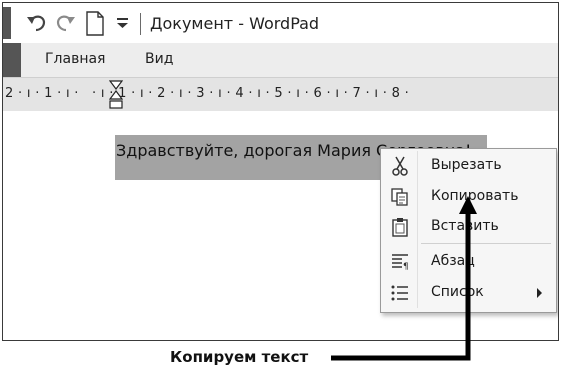 Image resolution: width=567 pixels, height=382 pixels. Describe the element at coordinates (239, 357) in the screenshot. I see `annotation-callout: Копируем текст` at that location.